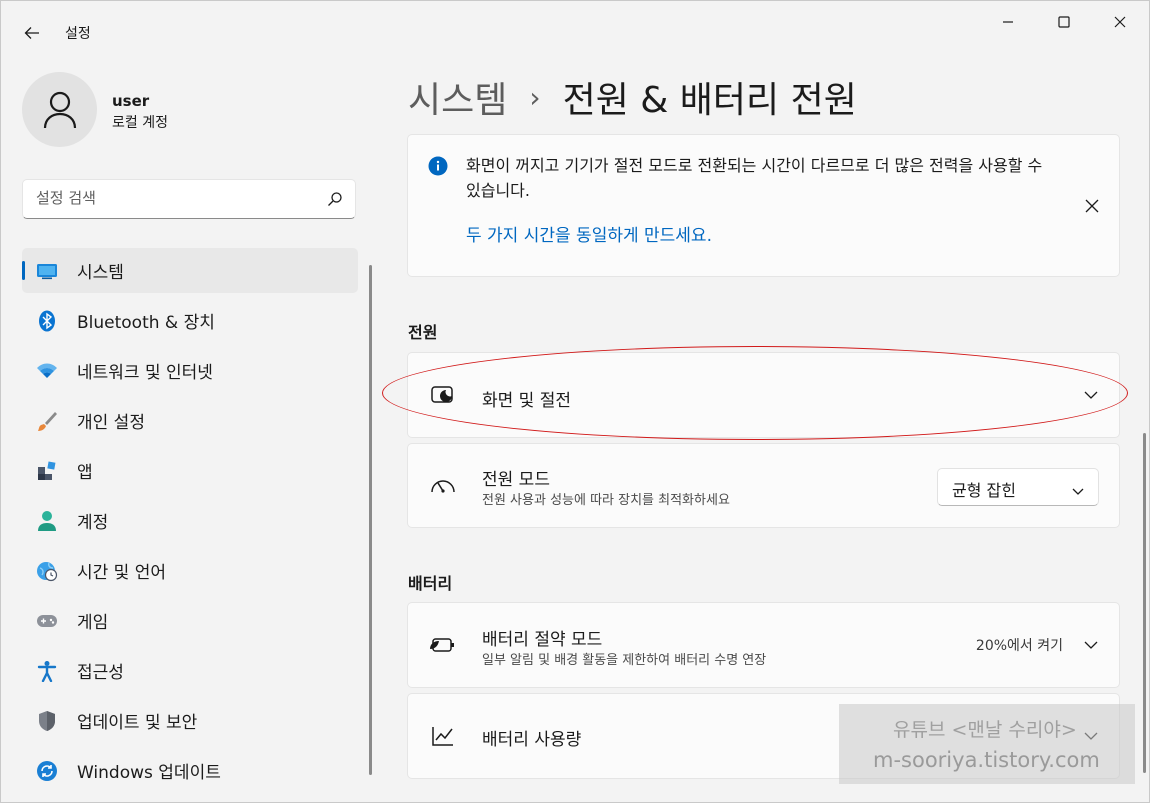 This screenshot has height=803, width=1150. I want to click on system-icon, so click(47, 271).